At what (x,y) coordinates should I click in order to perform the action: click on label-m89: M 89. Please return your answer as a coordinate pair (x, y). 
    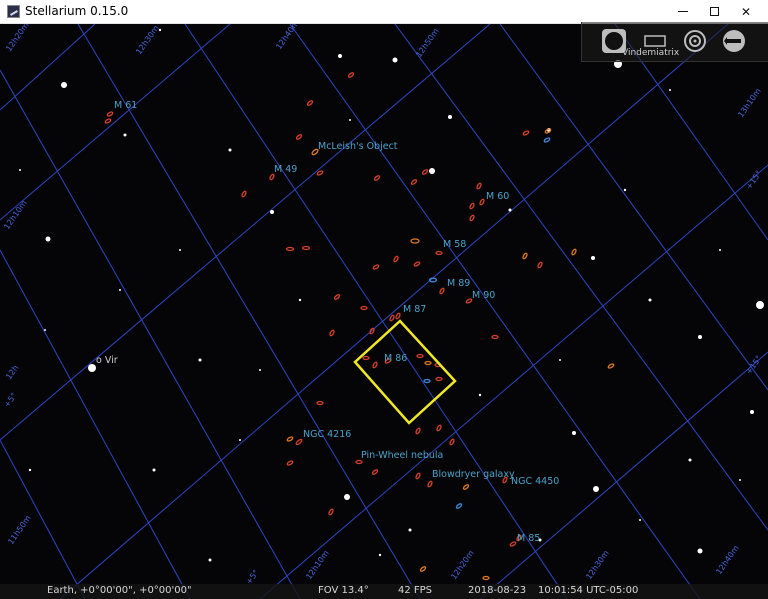
    Looking at the image, I should click on (458, 283).